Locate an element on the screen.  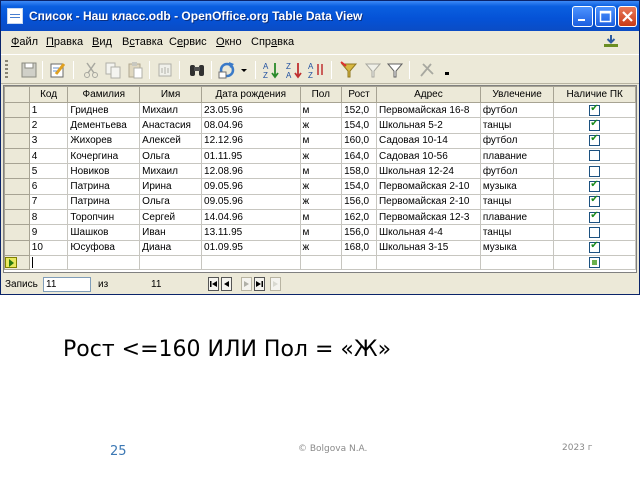
table-cell: Садовая 10-56 is located at coordinates (428, 156).